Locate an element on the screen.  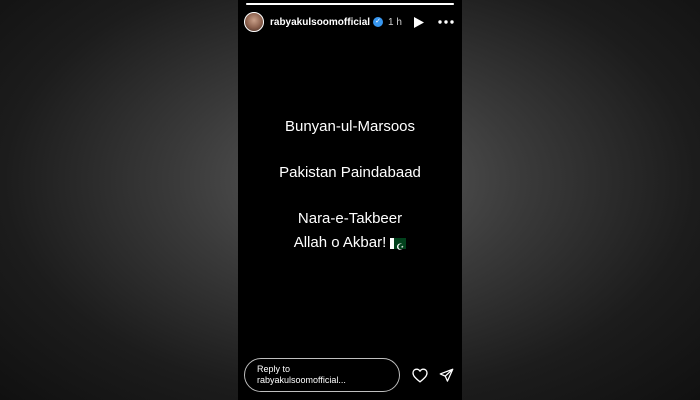
username: rabyakulsoomofficial is located at coordinates (320, 22).